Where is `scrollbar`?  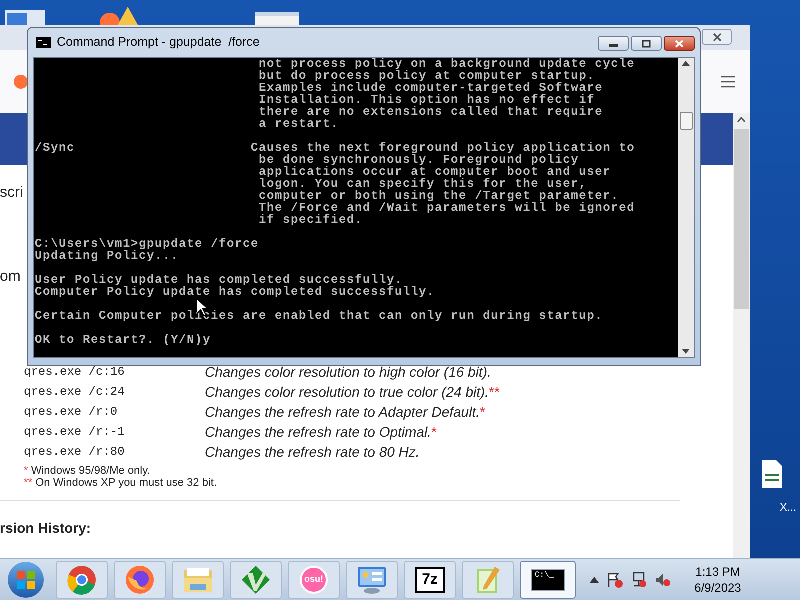
scrollbar is located at coordinates (741, 335).